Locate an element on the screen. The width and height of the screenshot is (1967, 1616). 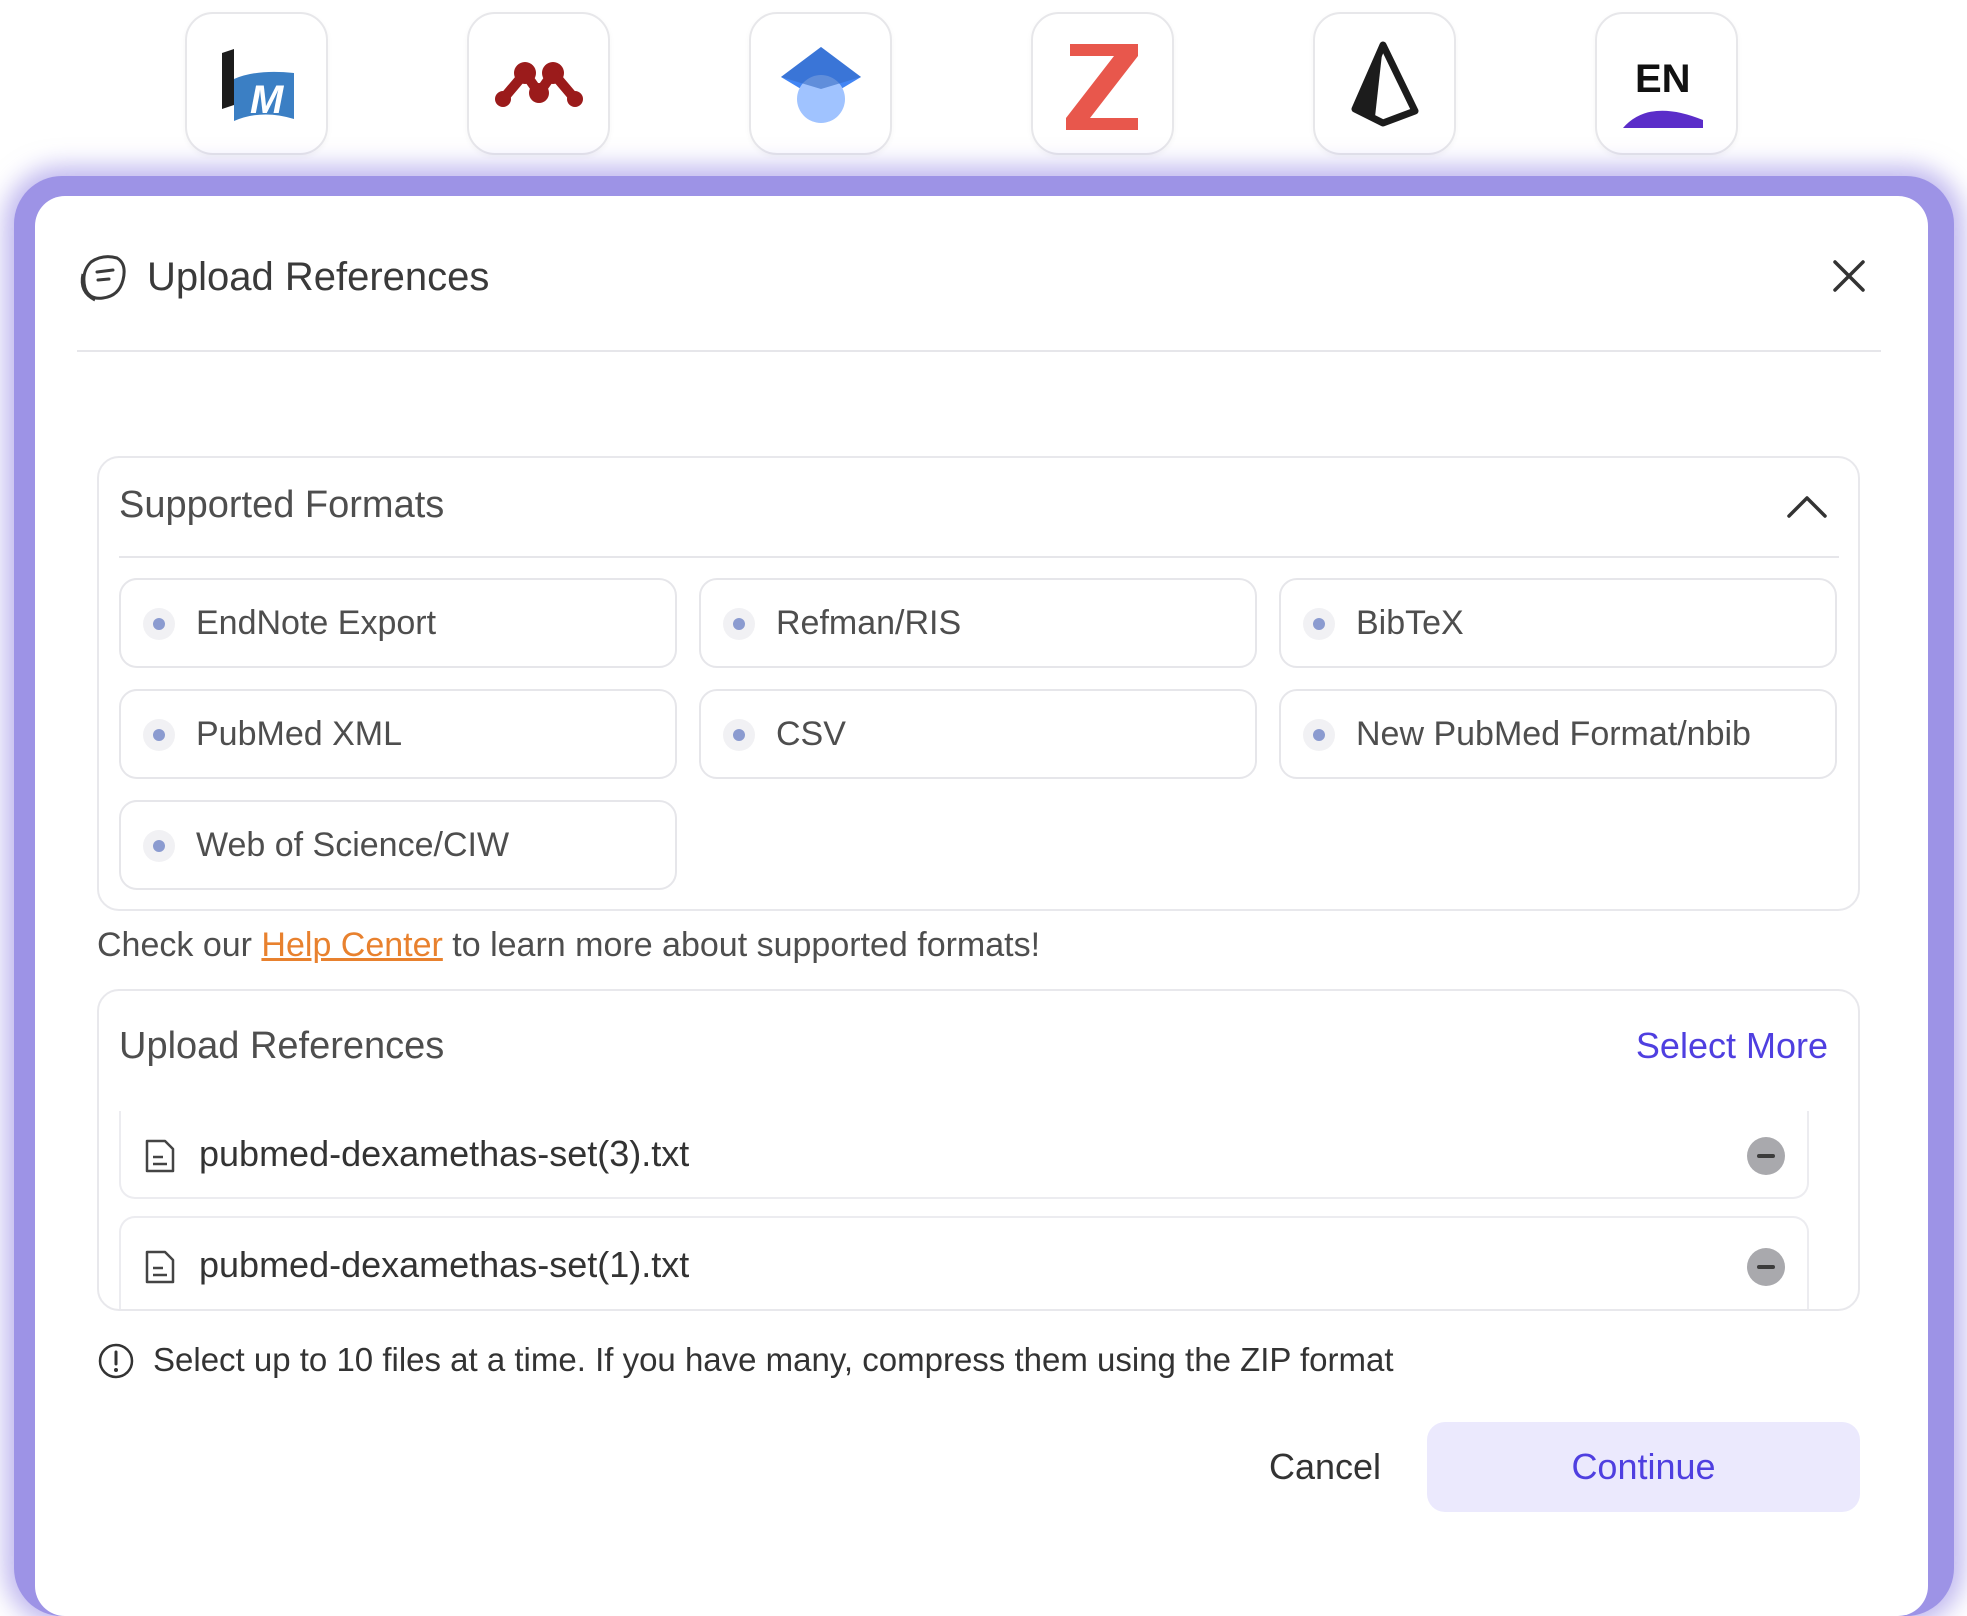
close-icon is located at coordinates (1849, 276).